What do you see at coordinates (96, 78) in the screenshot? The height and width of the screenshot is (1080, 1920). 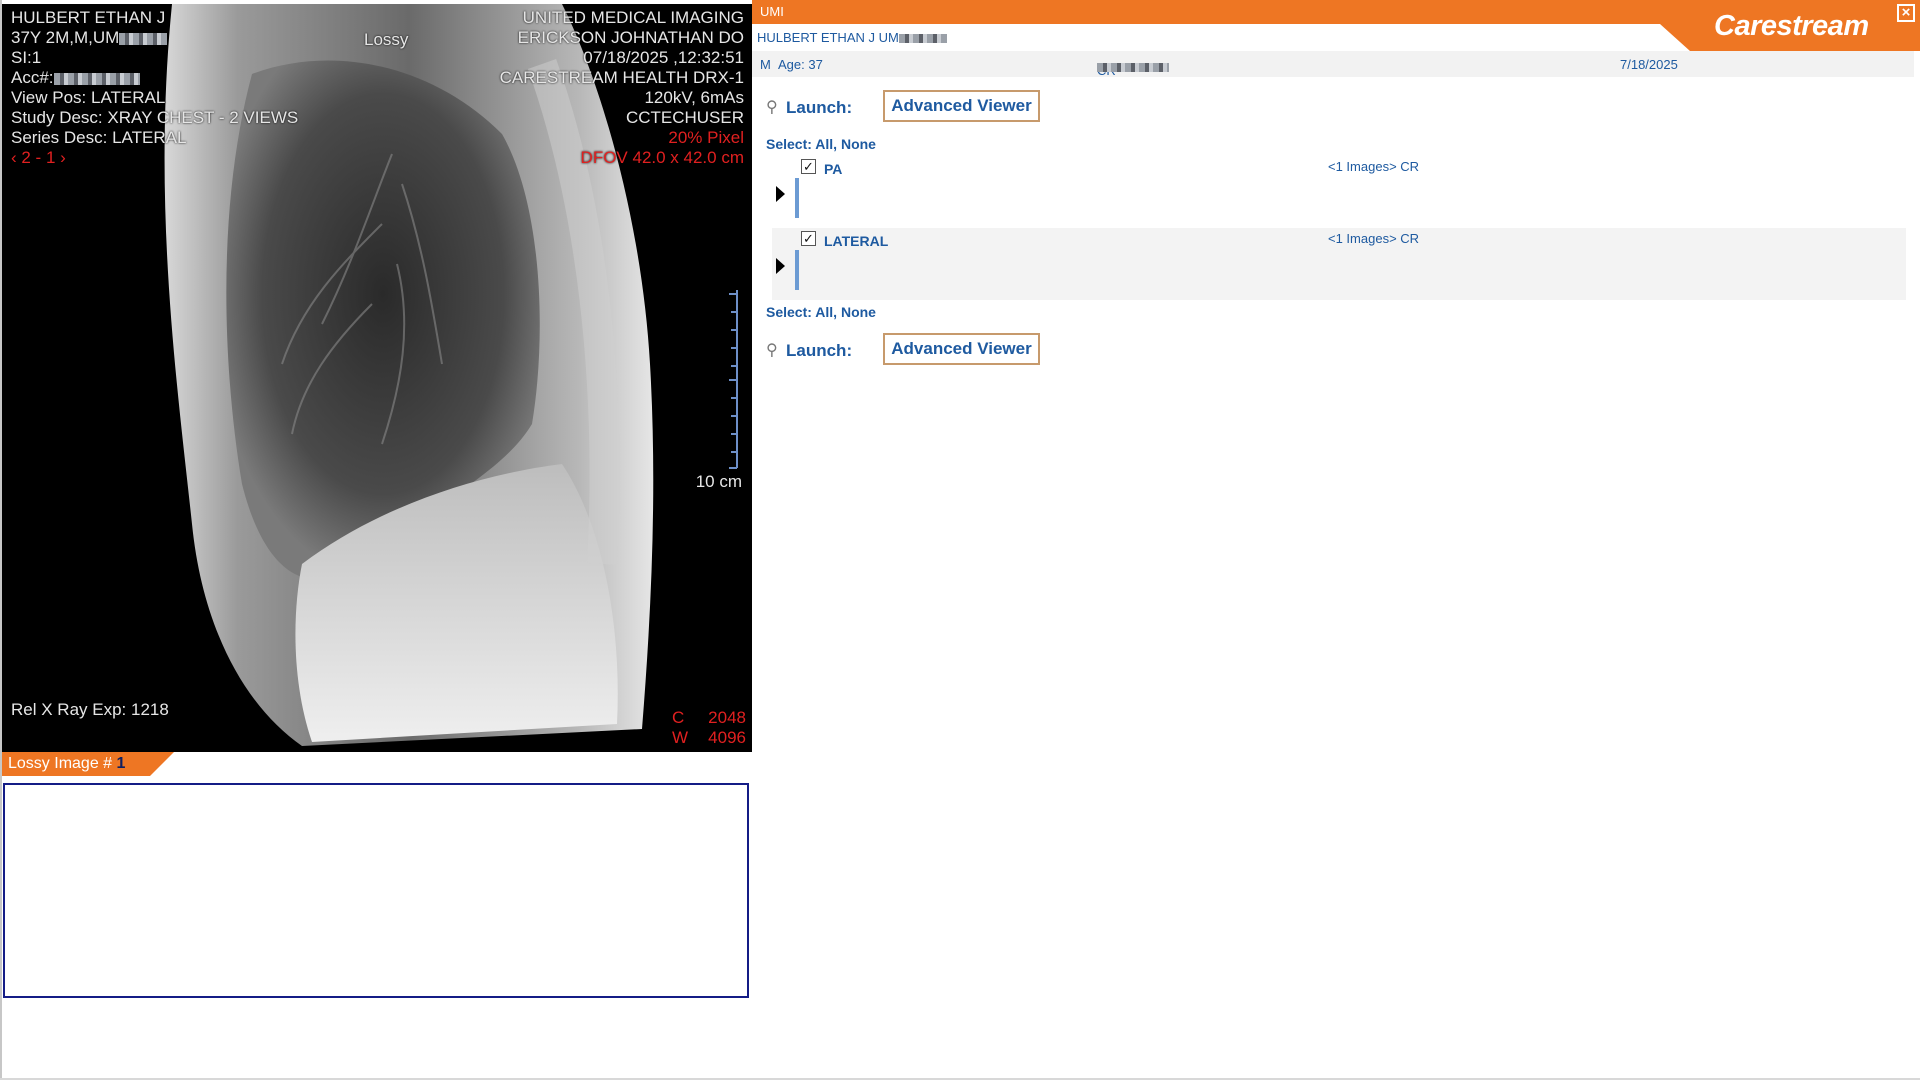 I see `redacted-accession` at bounding box center [96, 78].